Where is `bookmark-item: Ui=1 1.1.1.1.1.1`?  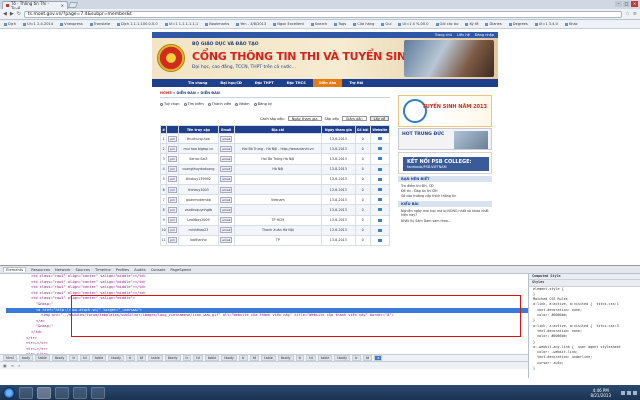 bookmark-item: Ui=1 1.1.1.1.1.1 is located at coordinates (182, 24).